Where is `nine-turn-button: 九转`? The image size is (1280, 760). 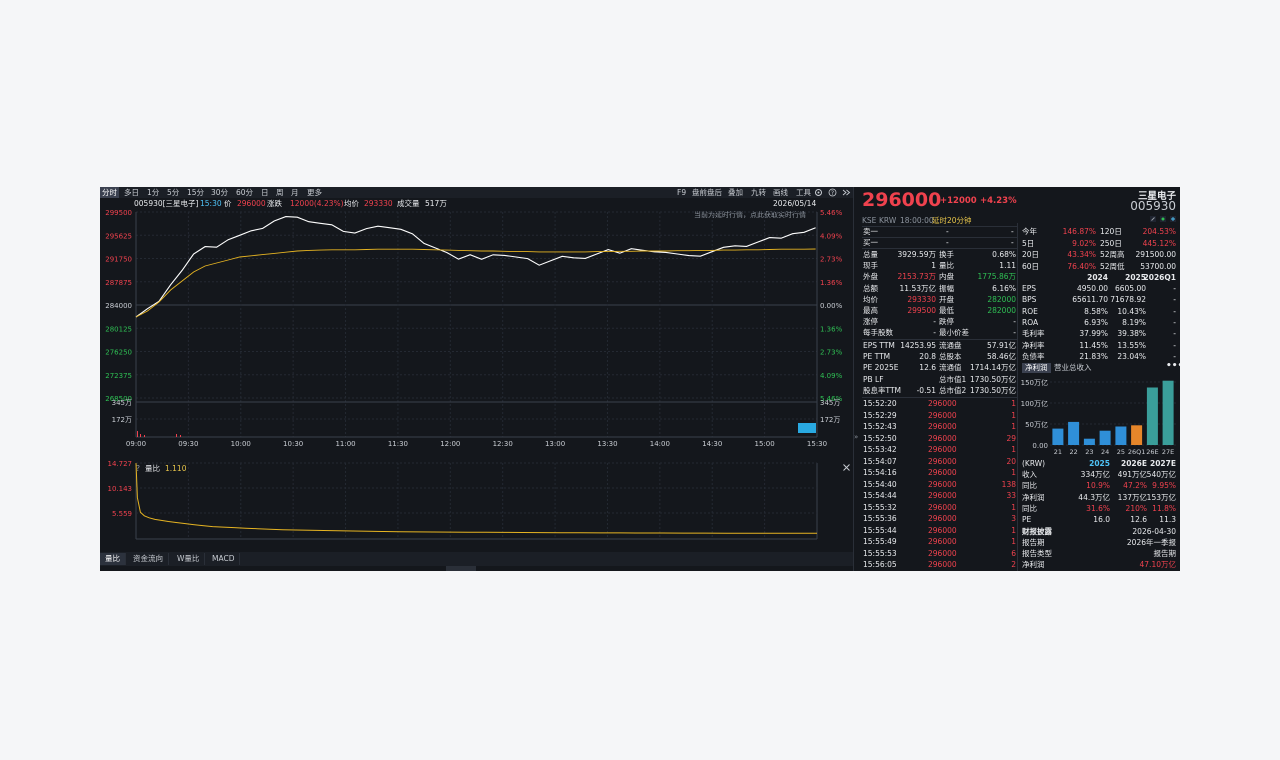 nine-turn-button: 九转 is located at coordinates (758, 192).